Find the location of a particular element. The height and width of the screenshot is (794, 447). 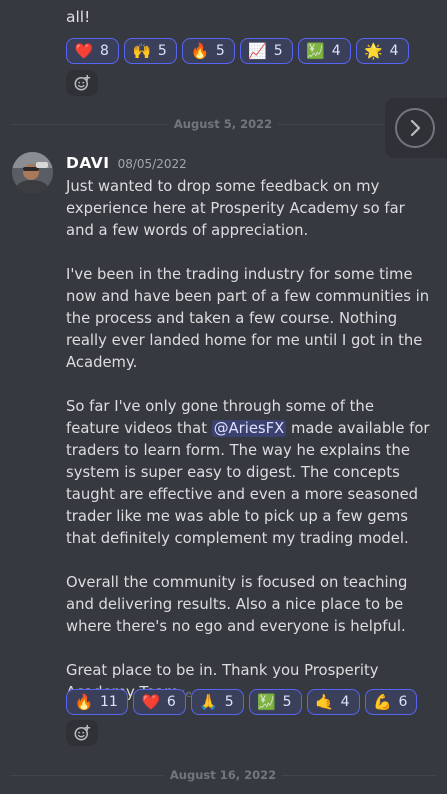

chart-increasing-icon: 📈 is located at coordinates (258, 50).